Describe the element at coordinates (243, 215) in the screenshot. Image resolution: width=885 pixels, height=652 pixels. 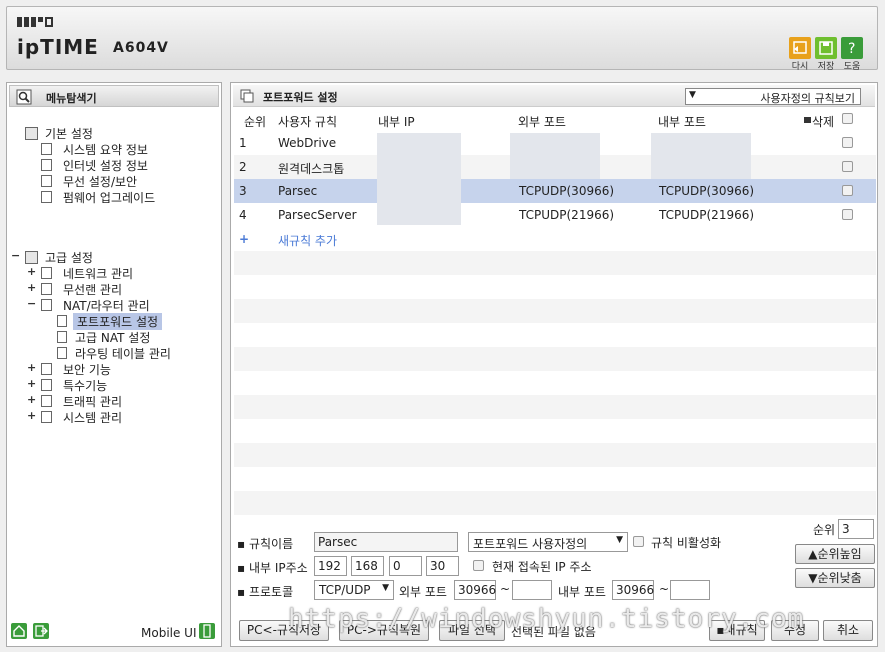
I see `row-rank: 4` at that location.